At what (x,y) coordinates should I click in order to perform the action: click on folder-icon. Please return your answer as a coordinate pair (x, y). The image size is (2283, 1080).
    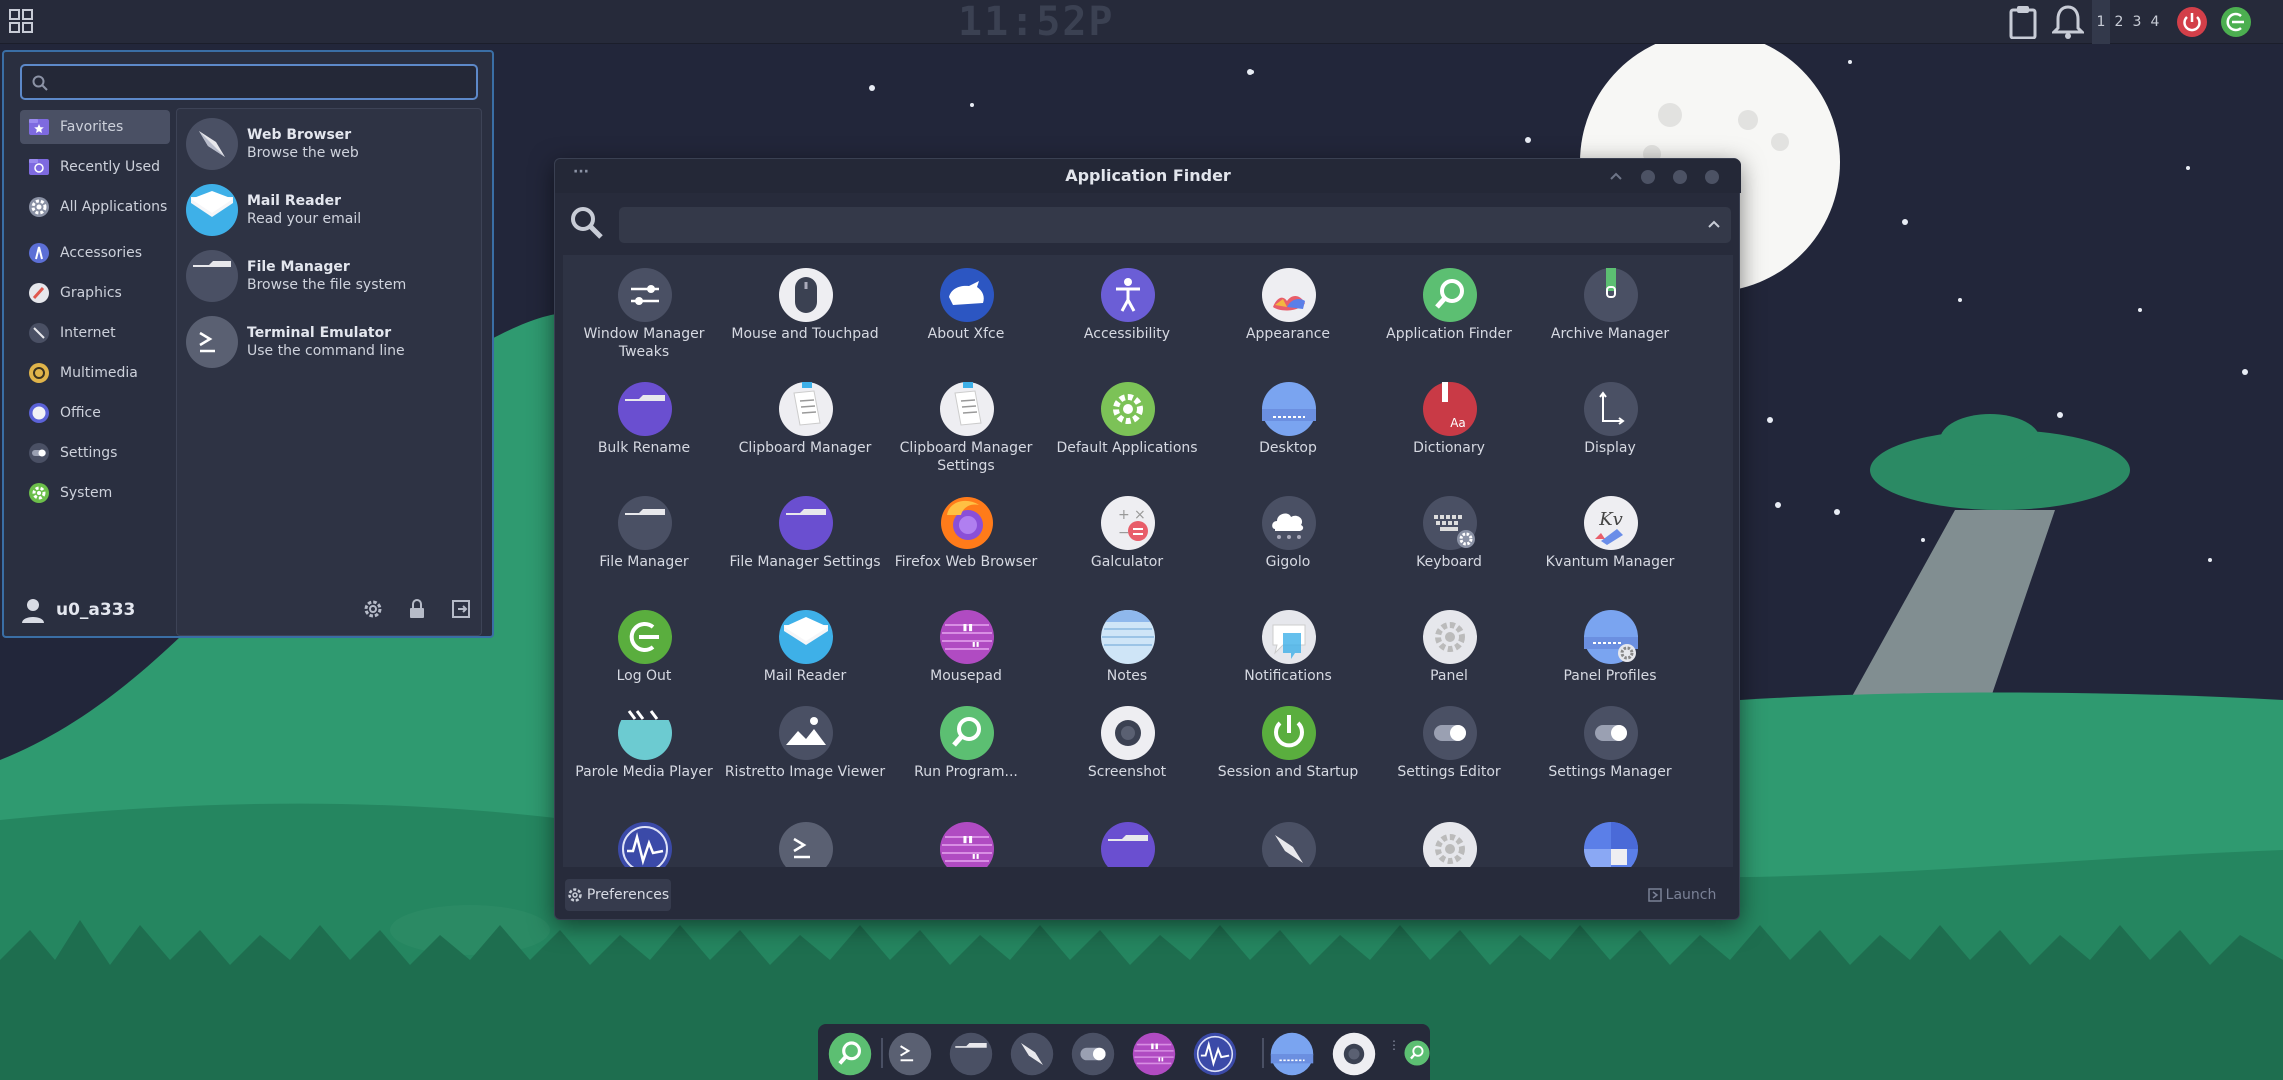
    Looking at the image, I should click on (971, 1054).